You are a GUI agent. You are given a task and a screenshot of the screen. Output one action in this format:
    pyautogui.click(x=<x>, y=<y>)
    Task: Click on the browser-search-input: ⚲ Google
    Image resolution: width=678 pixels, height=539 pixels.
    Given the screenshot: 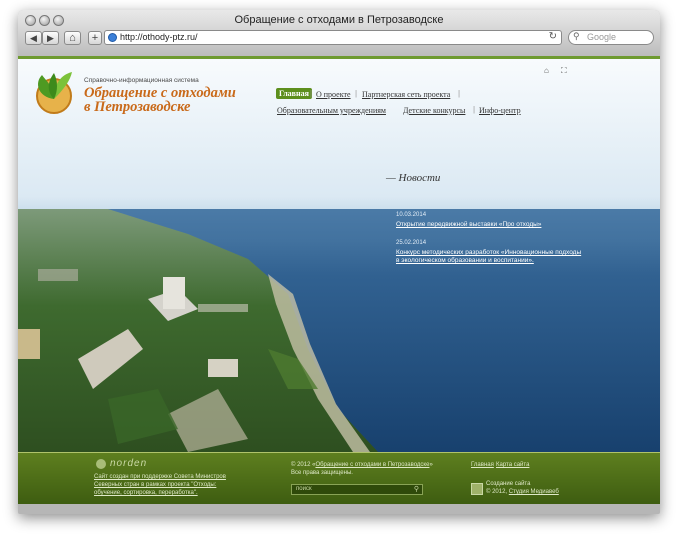 What is the action you would take?
    pyautogui.click(x=611, y=37)
    